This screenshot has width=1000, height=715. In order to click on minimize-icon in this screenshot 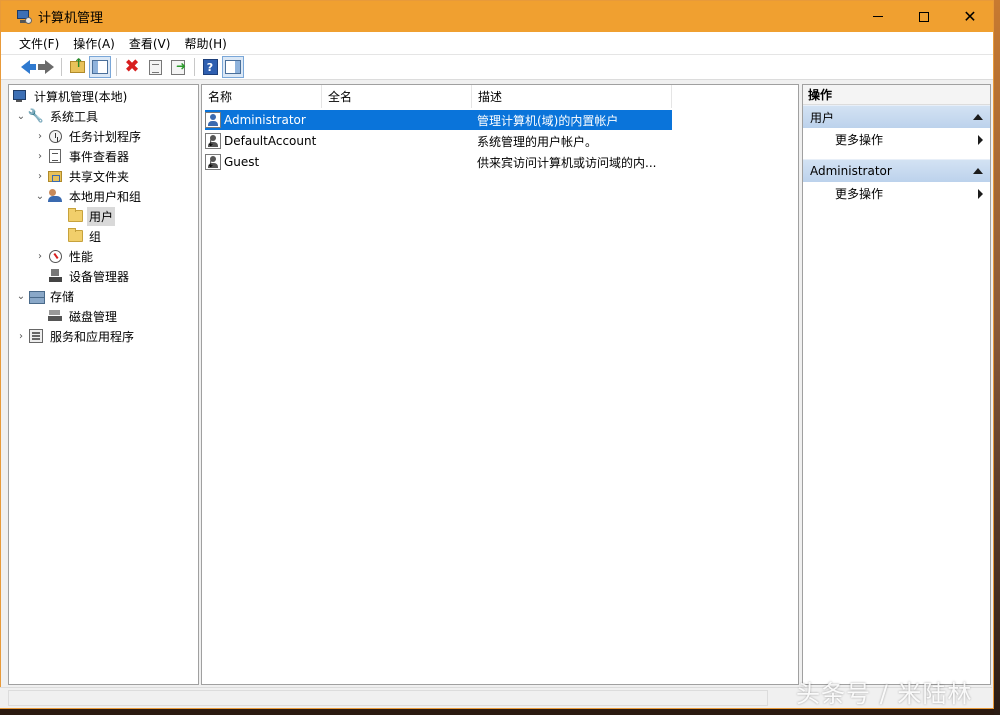, I will do `click(878, 16)`.